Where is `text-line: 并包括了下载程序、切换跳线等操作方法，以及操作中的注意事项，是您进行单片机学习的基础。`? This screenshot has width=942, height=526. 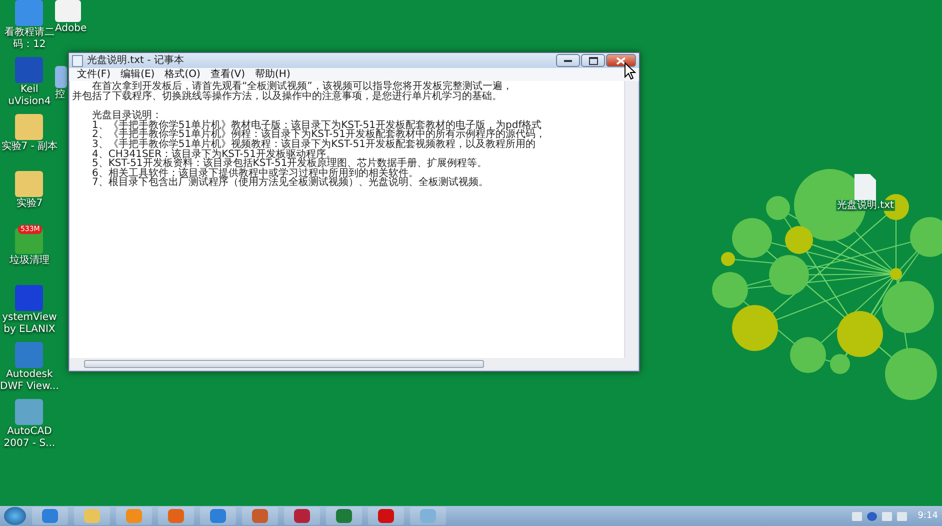
text-line: 并包括了下载程序、切换跳线等操作方法，以及操作中的注意事项，是您进行单片机学习的基础。 is located at coordinates (287, 97).